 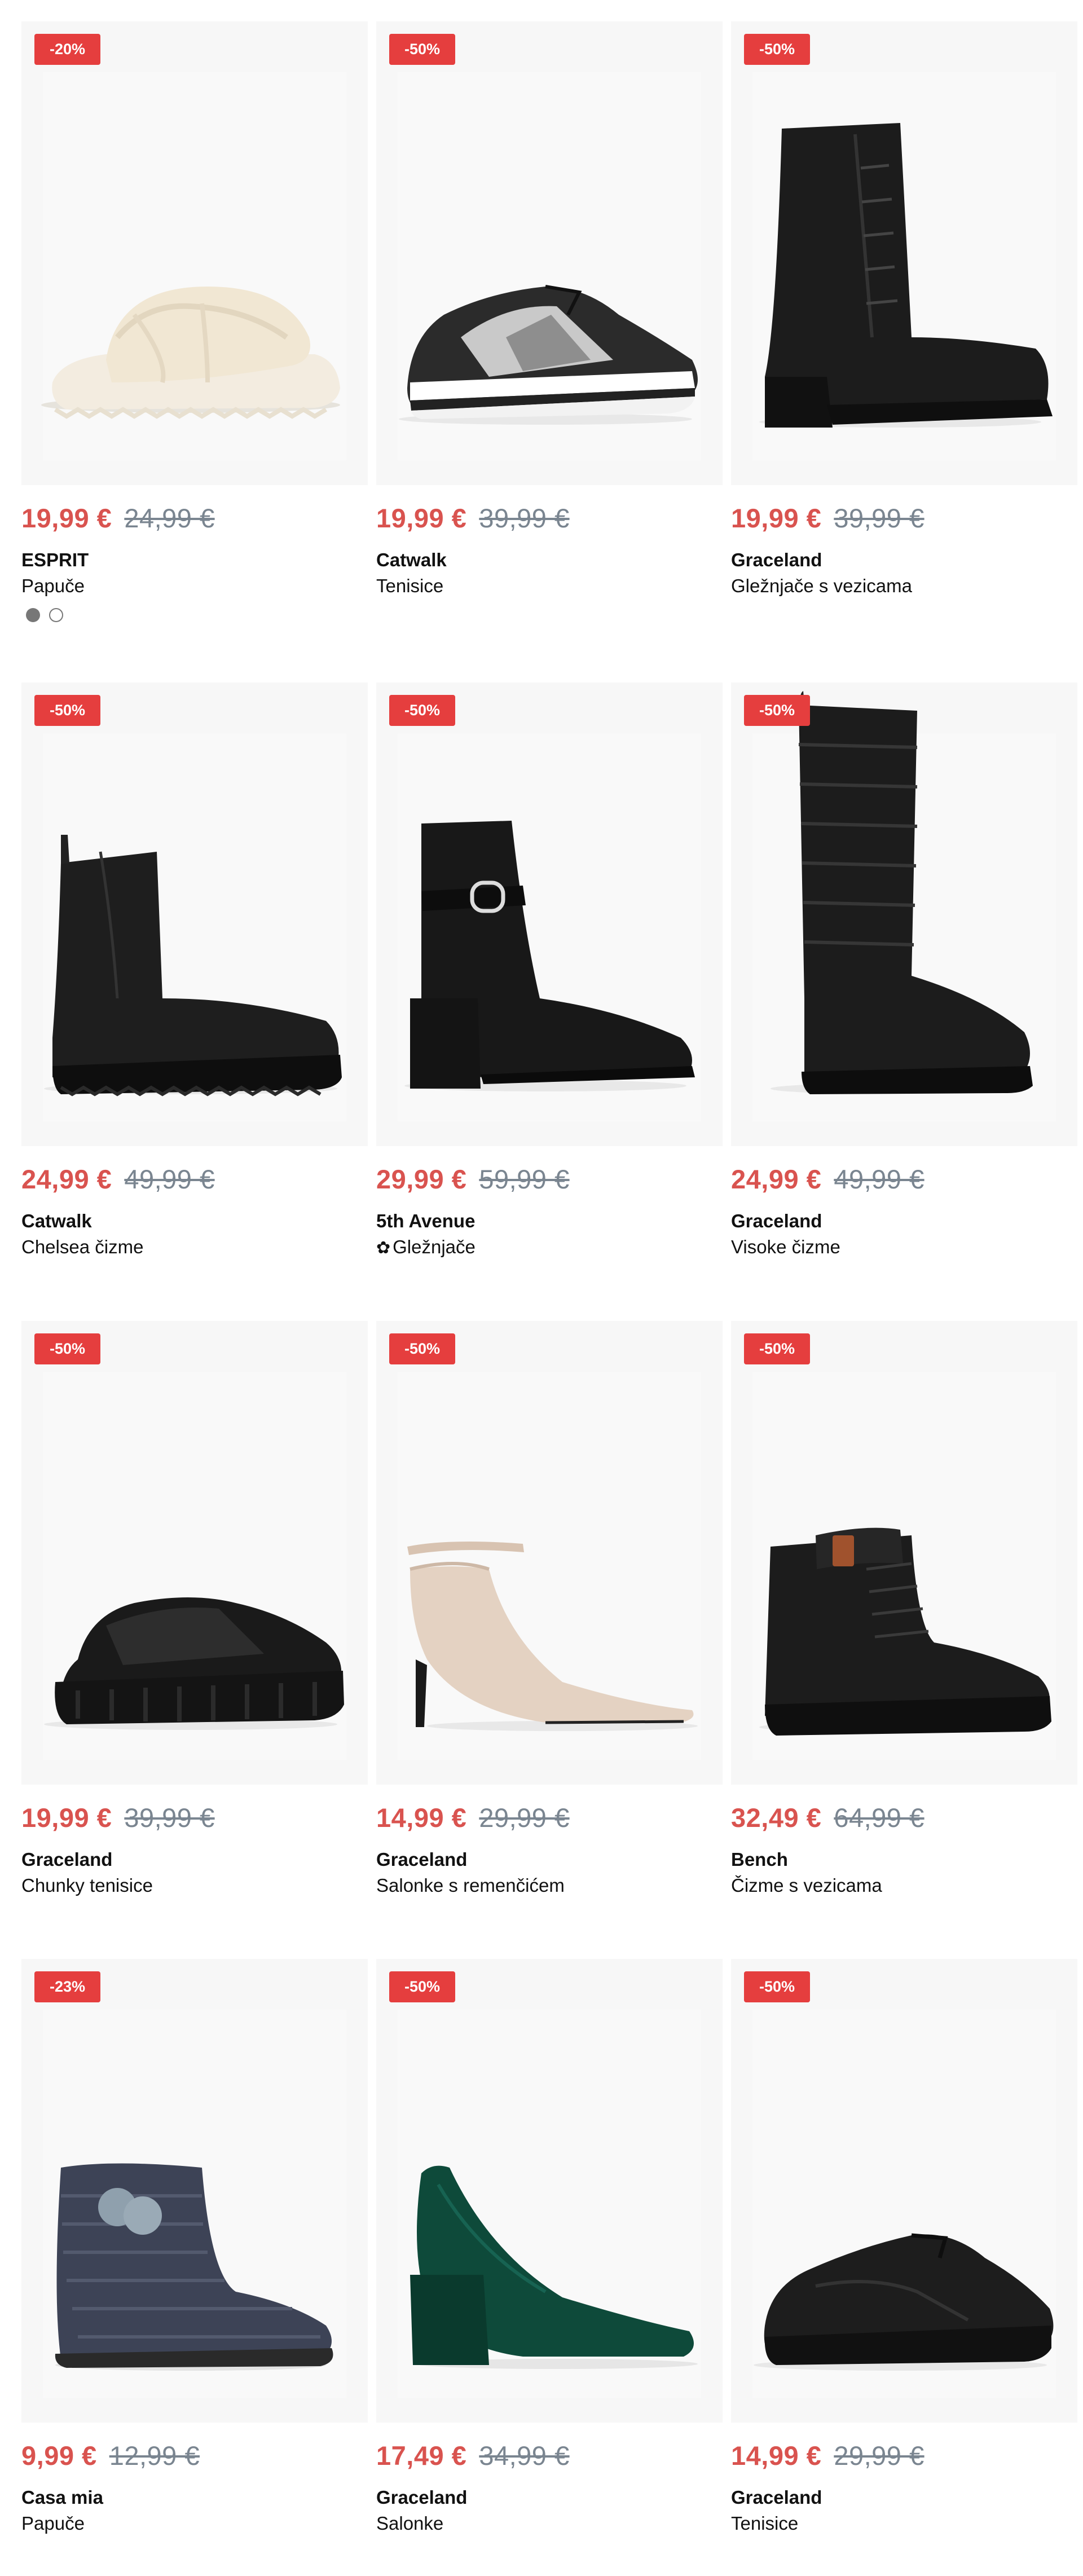 I want to click on quilted-tall-boot-icon, so click(x=902, y=893).